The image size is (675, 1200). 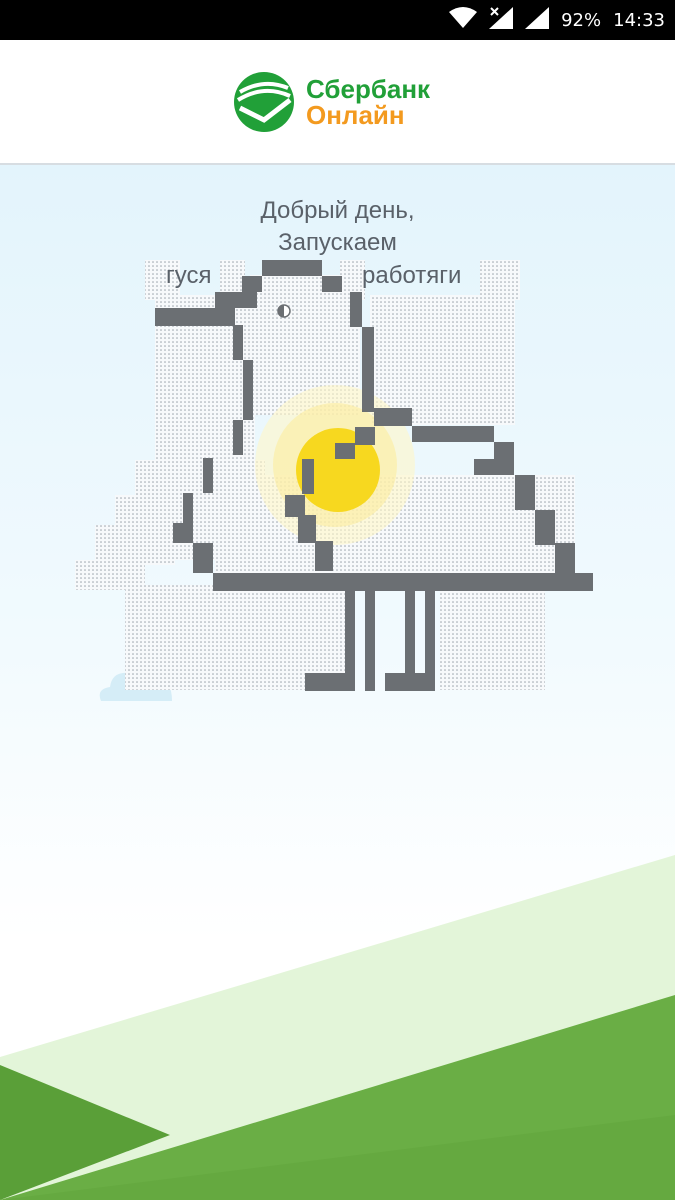 What do you see at coordinates (581, 20) in the screenshot?
I see `battery-percent: 92%` at bounding box center [581, 20].